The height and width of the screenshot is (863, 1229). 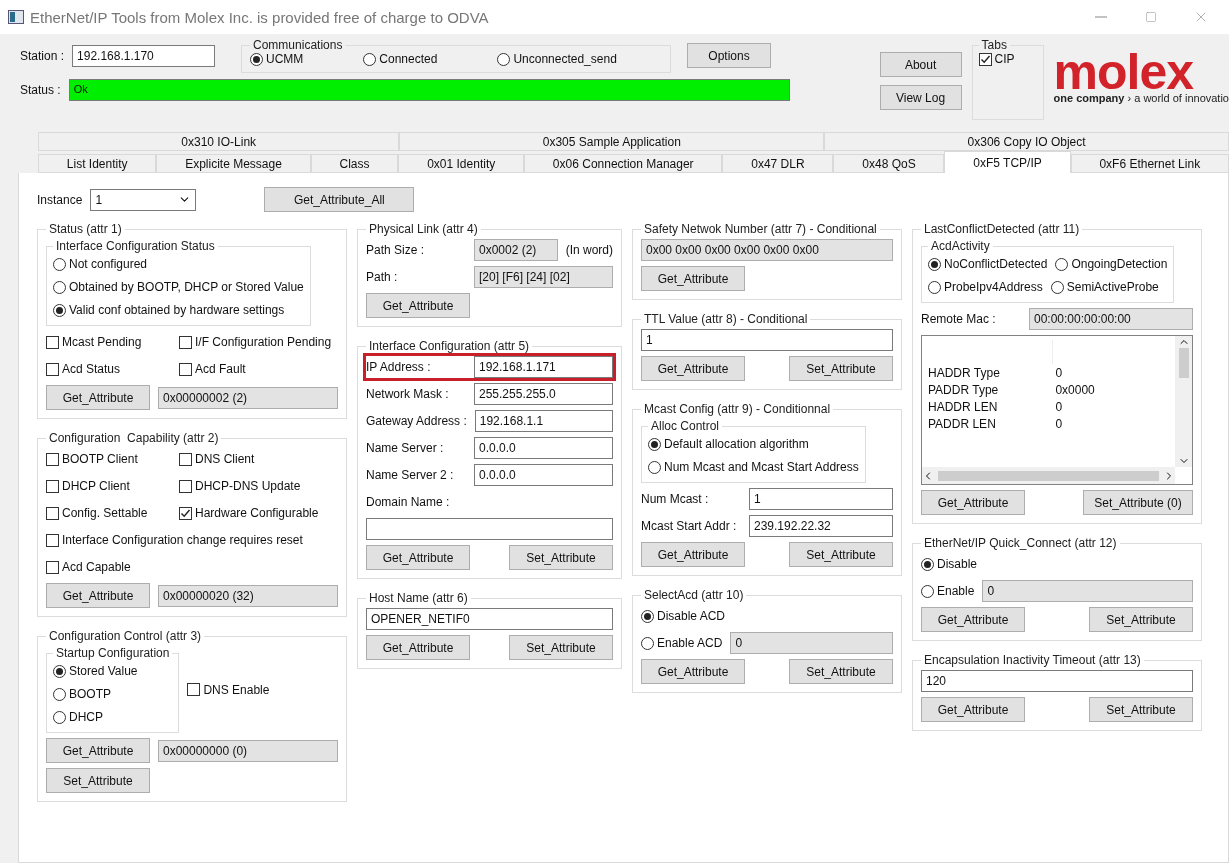 What do you see at coordinates (108, 342) in the screenshot?
I see `checkbox-option: Mcast Pending` at bounding box center [108, 342].